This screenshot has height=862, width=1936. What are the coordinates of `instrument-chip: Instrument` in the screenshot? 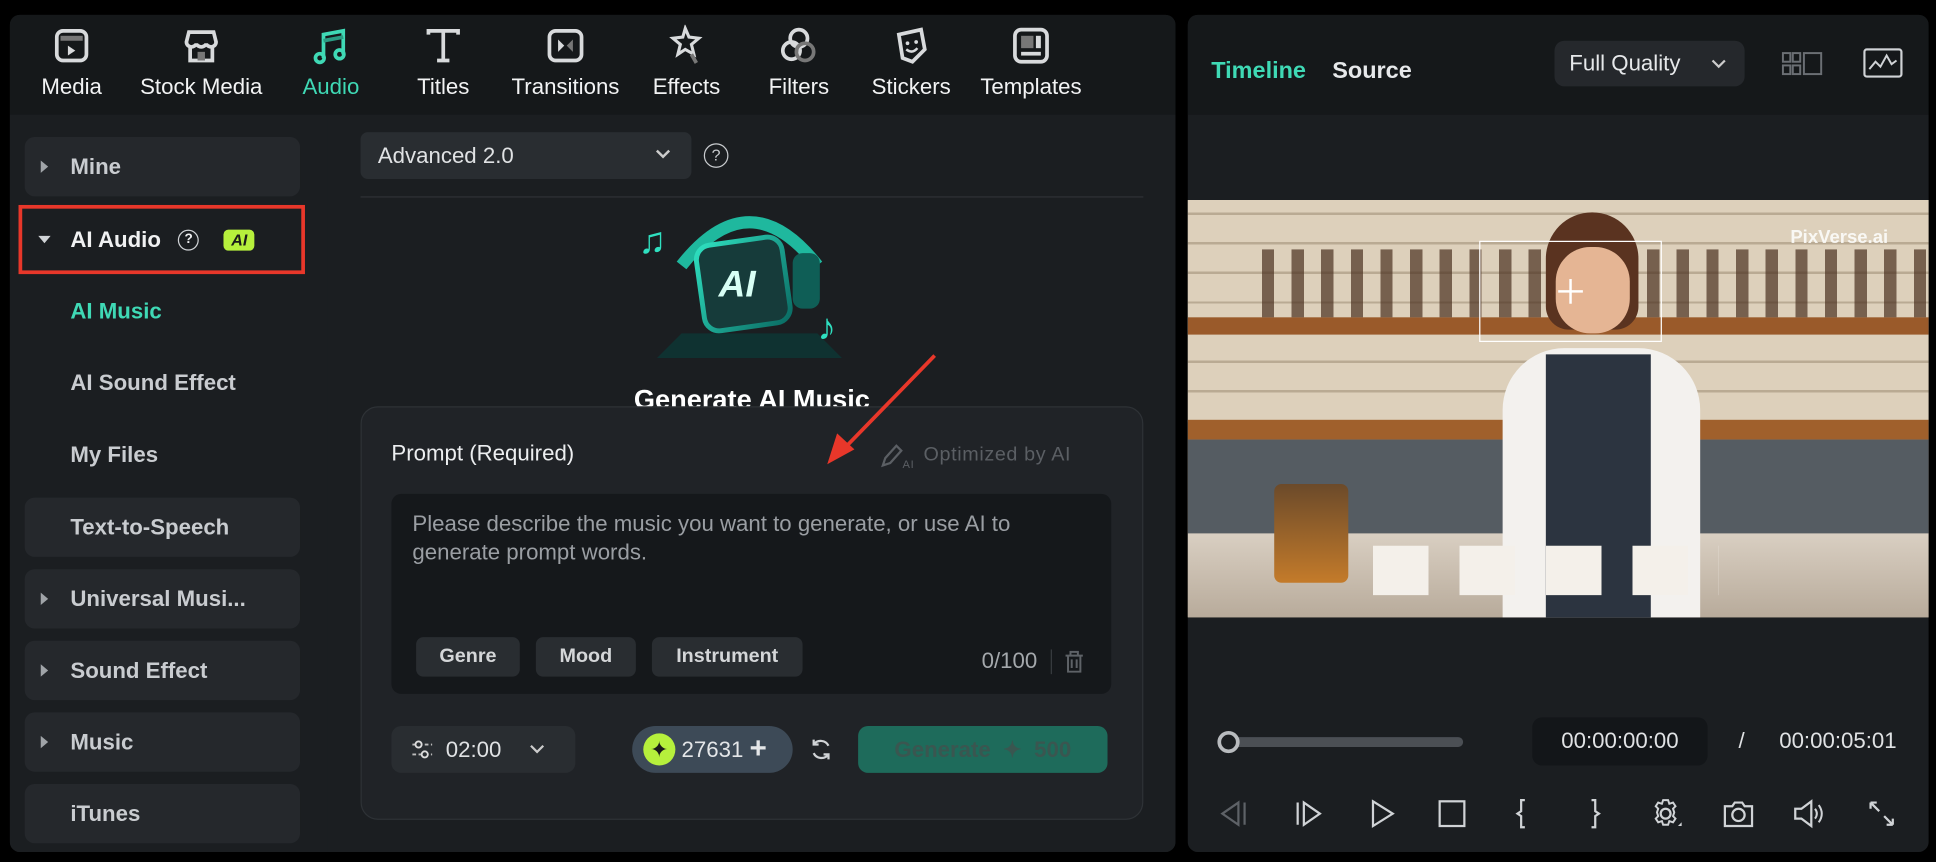 It's located at (727, 657).